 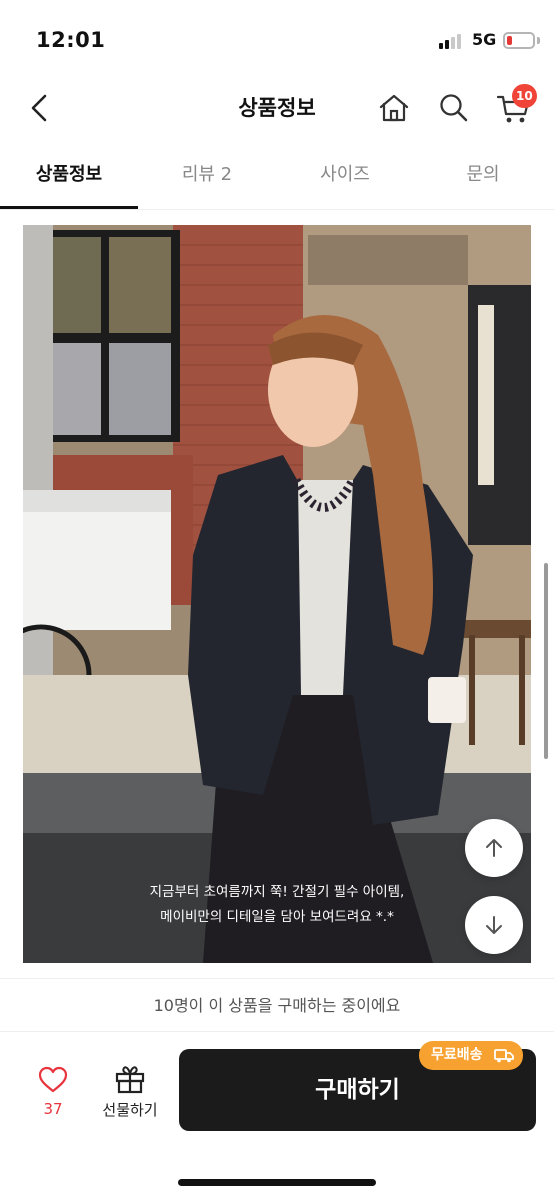 What do you see at coordinates (207, 178) in the screenshot?
I see `tab-reviews: 리뷰 2` at bounding box center [207, 178].